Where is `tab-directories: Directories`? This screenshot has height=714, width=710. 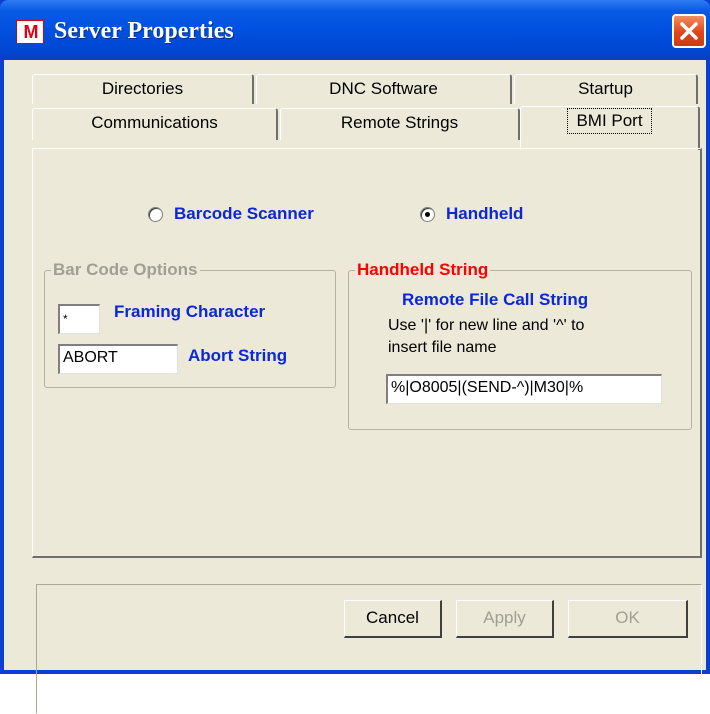
tab-directories: Directories is located at coordinates (143, 89).